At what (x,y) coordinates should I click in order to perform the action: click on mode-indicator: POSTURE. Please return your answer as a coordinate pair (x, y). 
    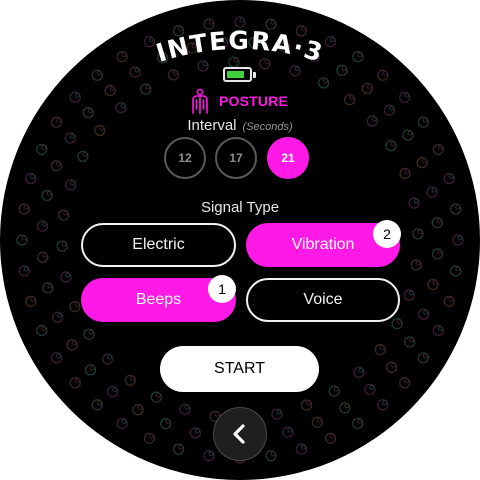
    Looking at the image, I should click on (238, 101).